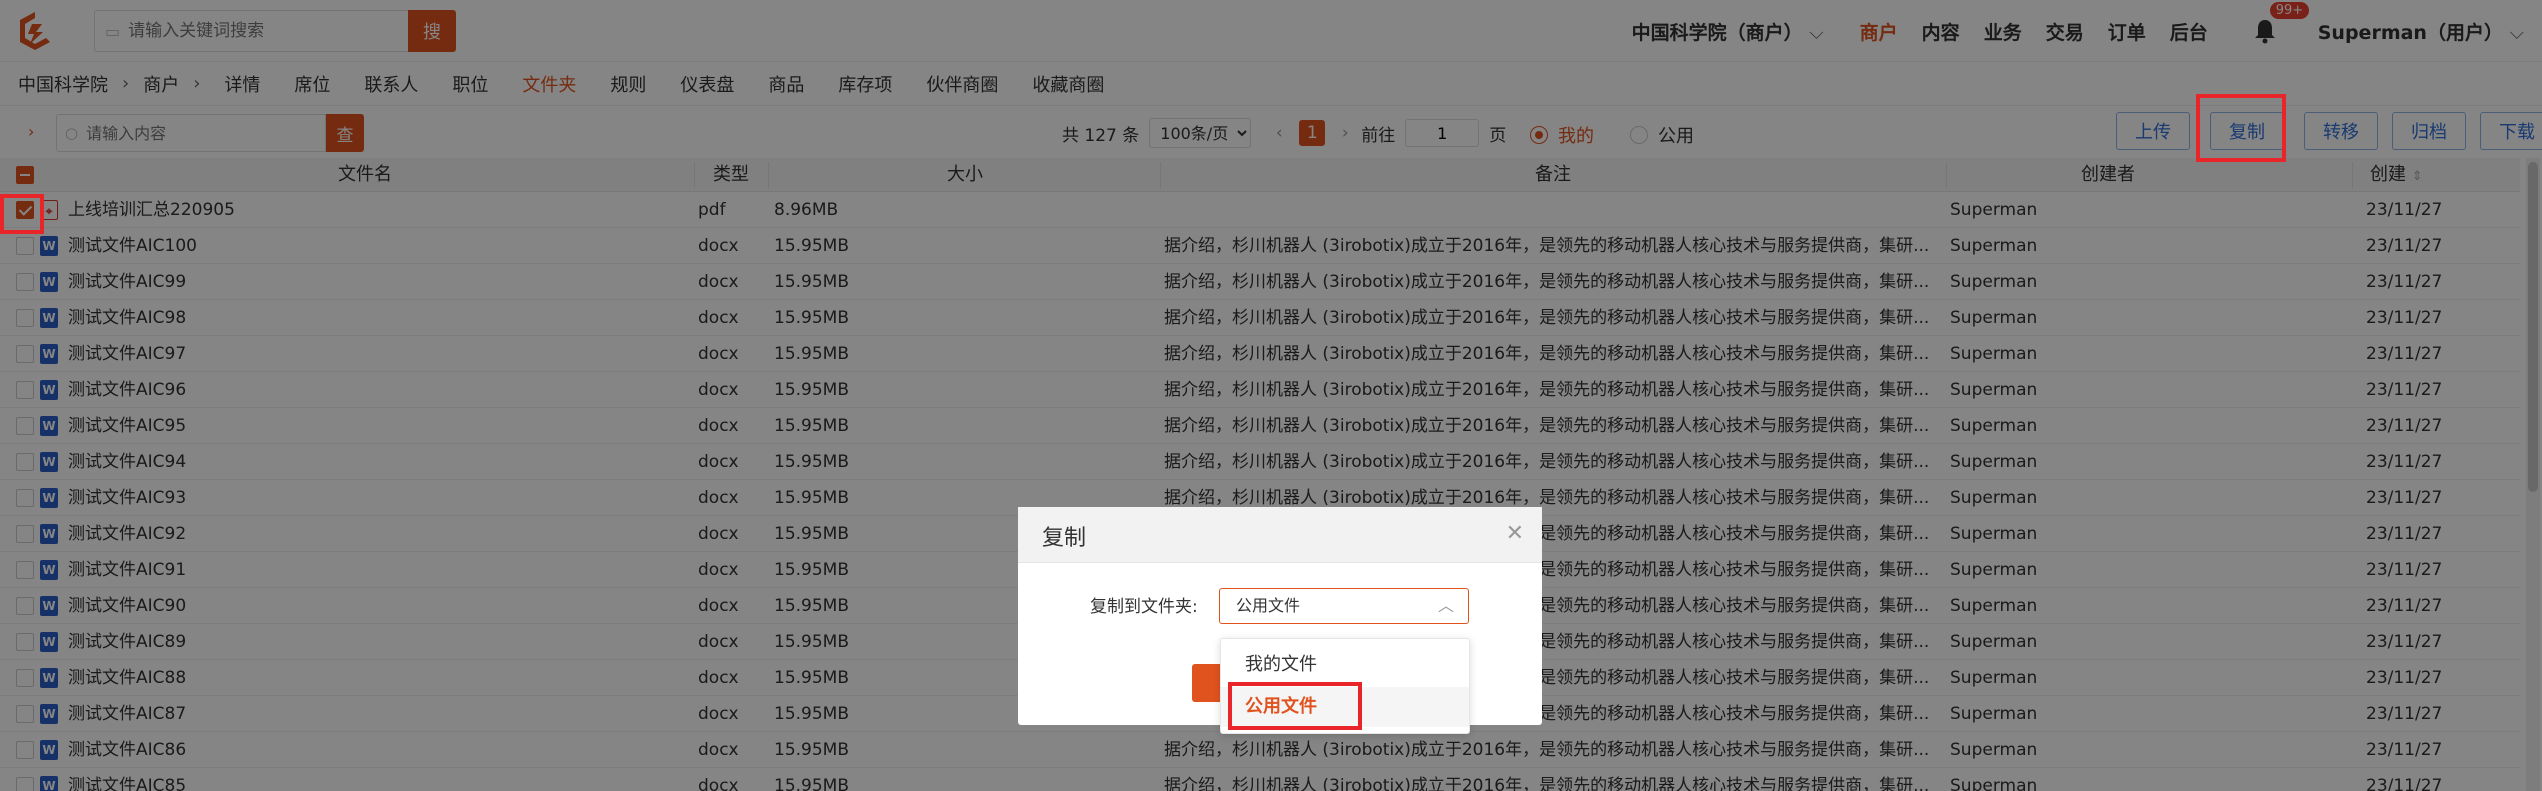  Describe the element at coordinates (1445, 605) in the screenshot. I see `chevron-up-icon: ︿` at that location.